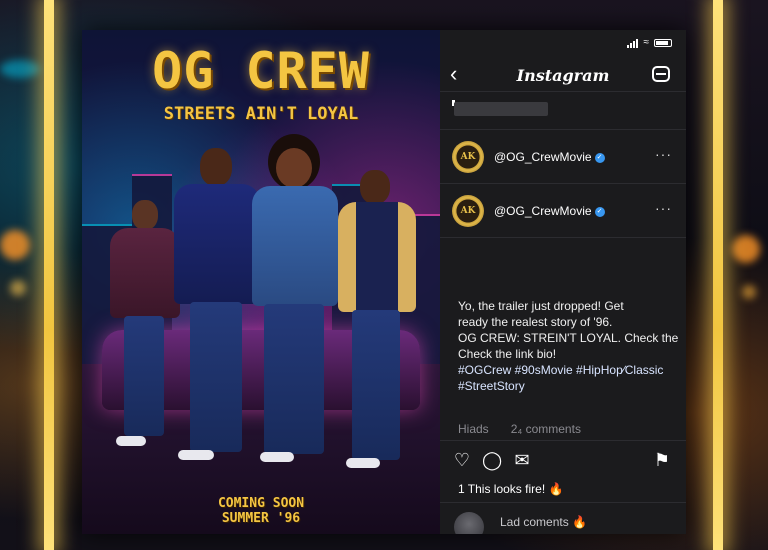  I want to click on comments-preview-link: Lad coments 🔥, so click(543, 522).